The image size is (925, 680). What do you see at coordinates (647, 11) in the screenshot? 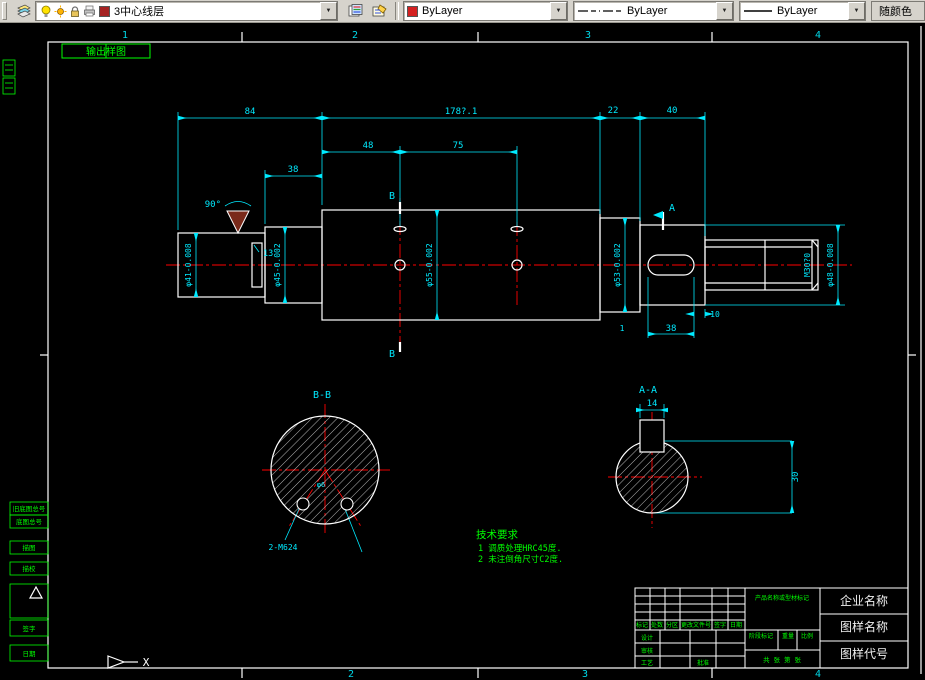
I see `linetype-combo-value: ByLayer` at bounding box center [647, 11].